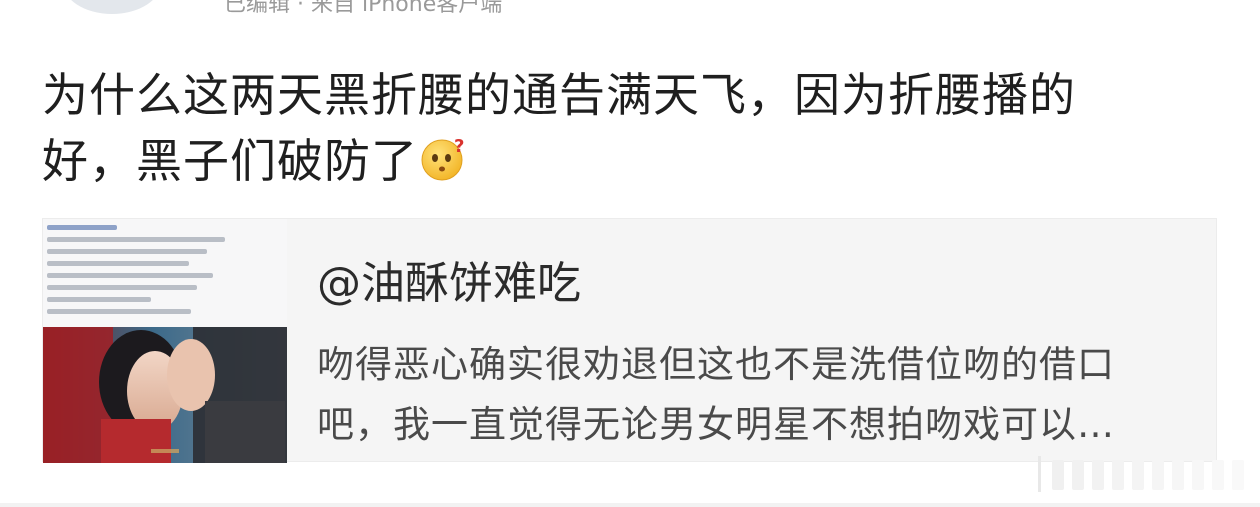 The width and height of the screenshot is (1260, 507). What do you see at coordinates (1141, 474) in the screenshot?
I see `decorative-fade-bars` at bounding box center [1141, 474].